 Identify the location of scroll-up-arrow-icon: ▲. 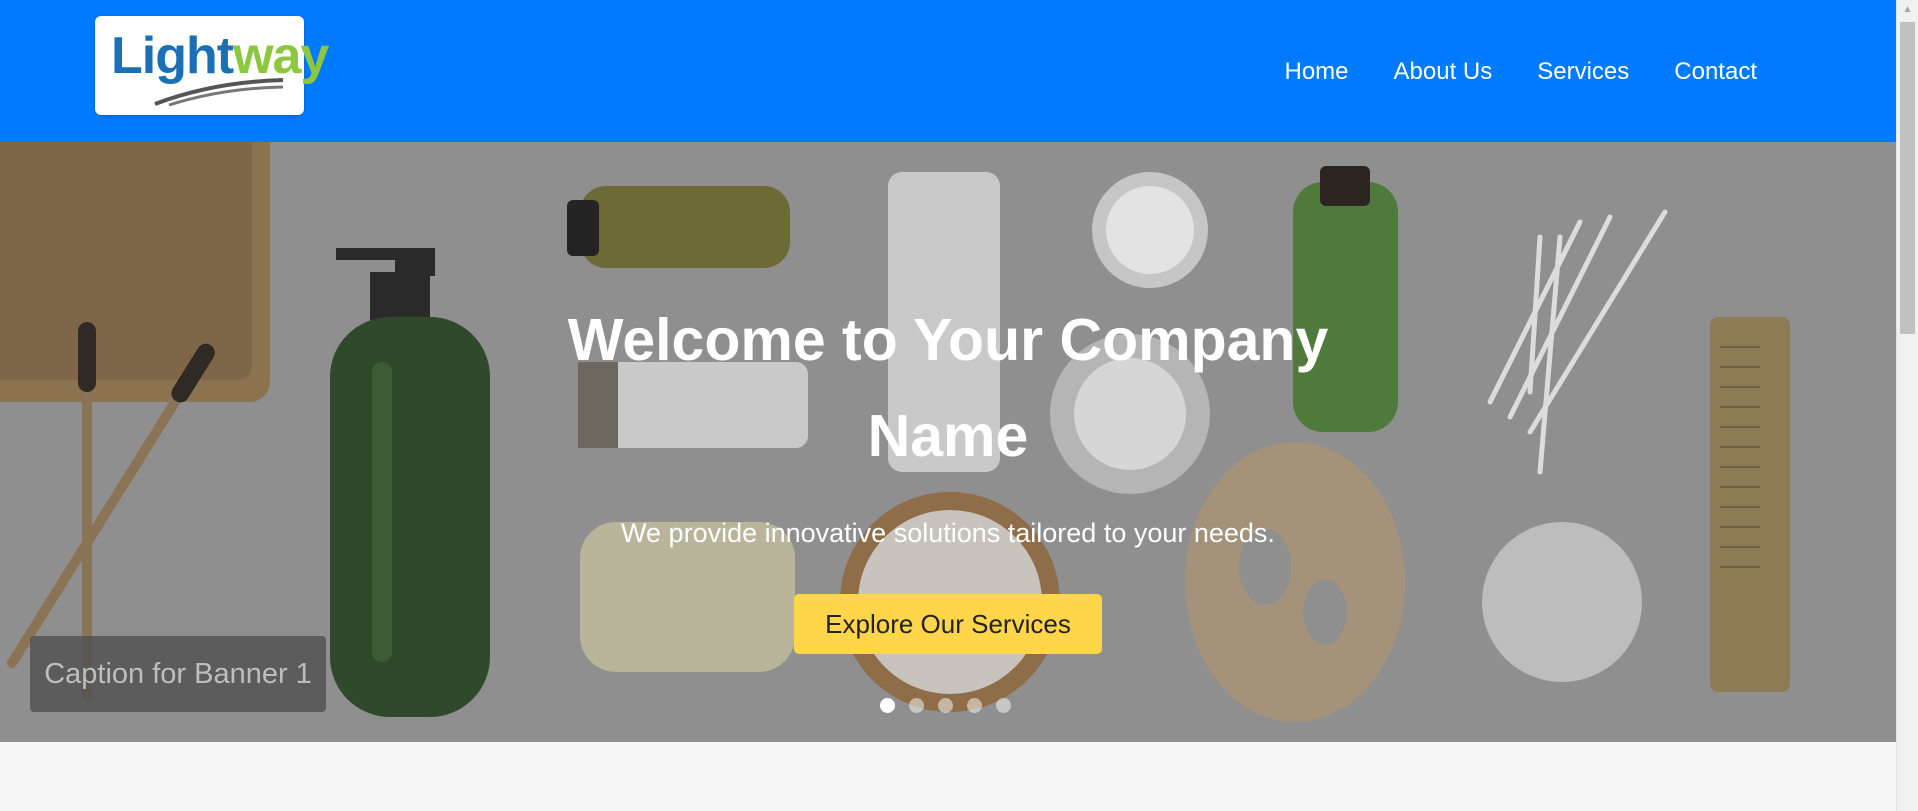
(1907, 10).